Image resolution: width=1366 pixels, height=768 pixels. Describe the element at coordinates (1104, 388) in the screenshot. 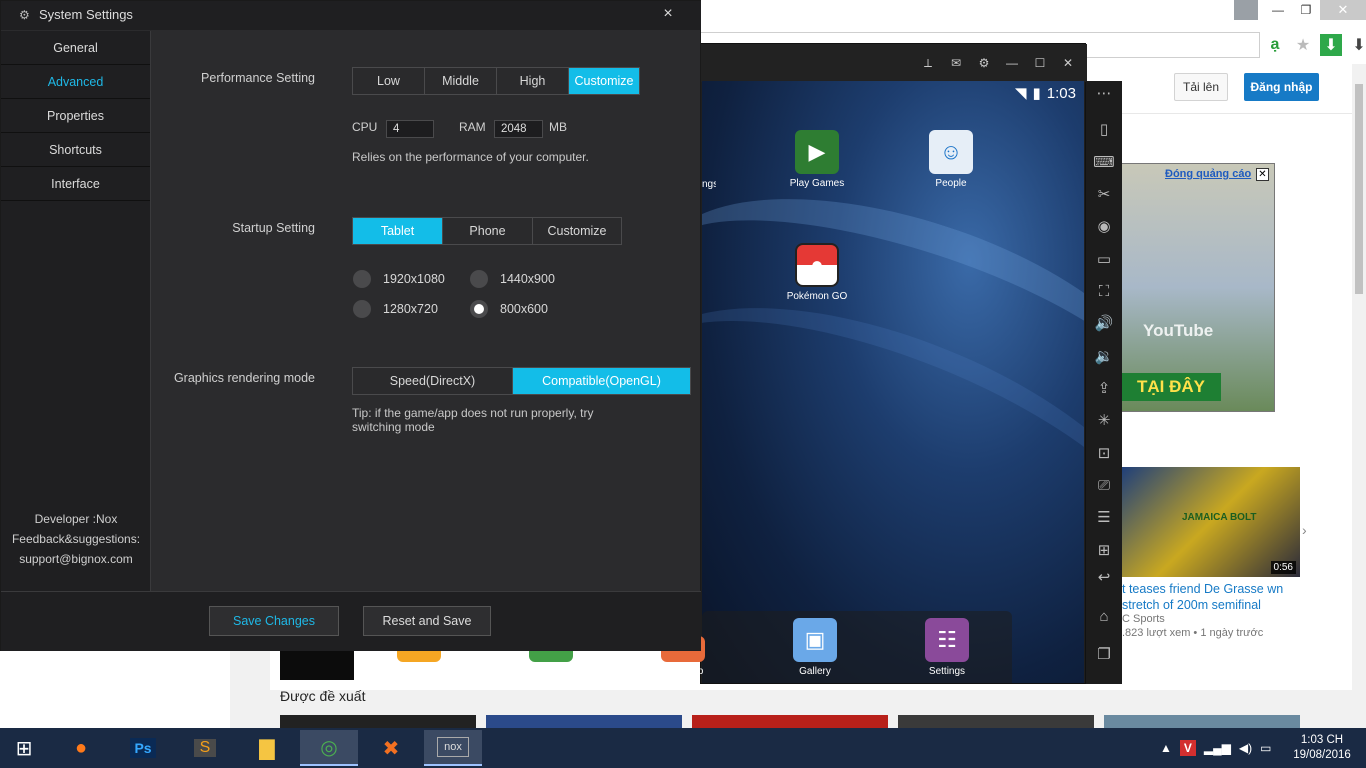

I see `apk-install-icon: ⇪` at that location.